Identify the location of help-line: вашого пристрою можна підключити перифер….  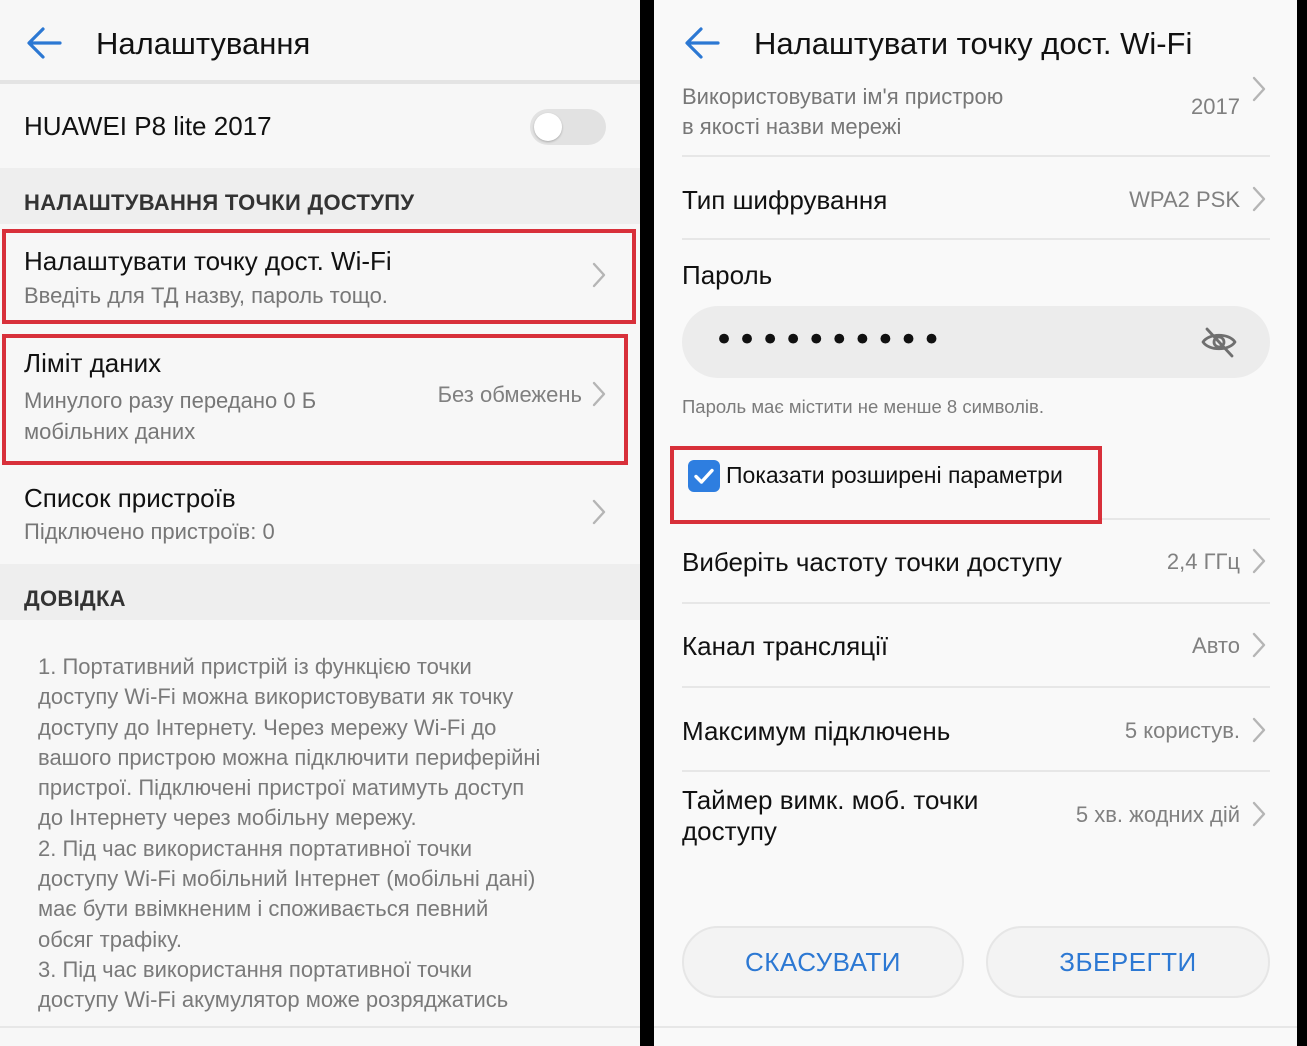
(289, 757).